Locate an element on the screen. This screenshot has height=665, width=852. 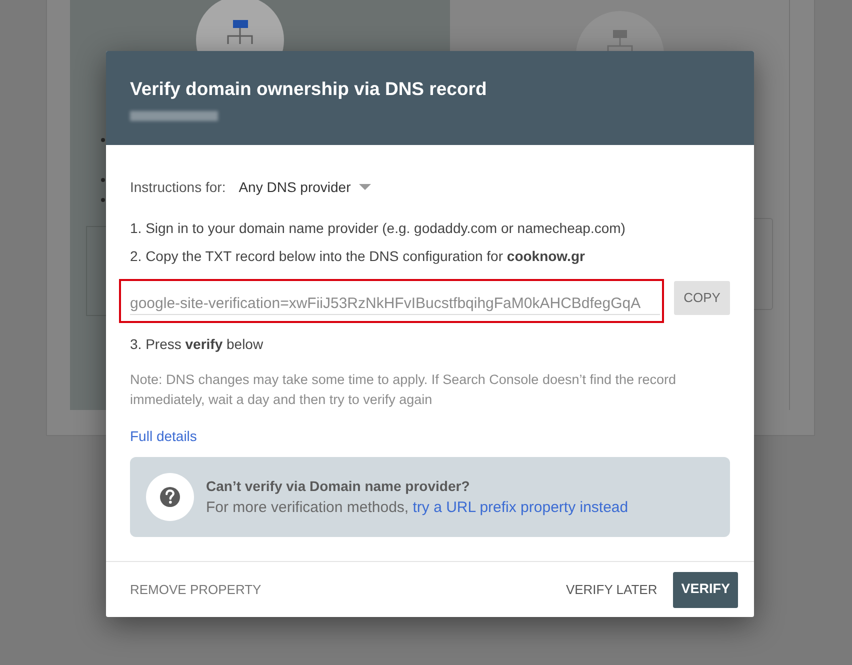
instructions-label: Instructions for: is located at coordinates (178, 187).